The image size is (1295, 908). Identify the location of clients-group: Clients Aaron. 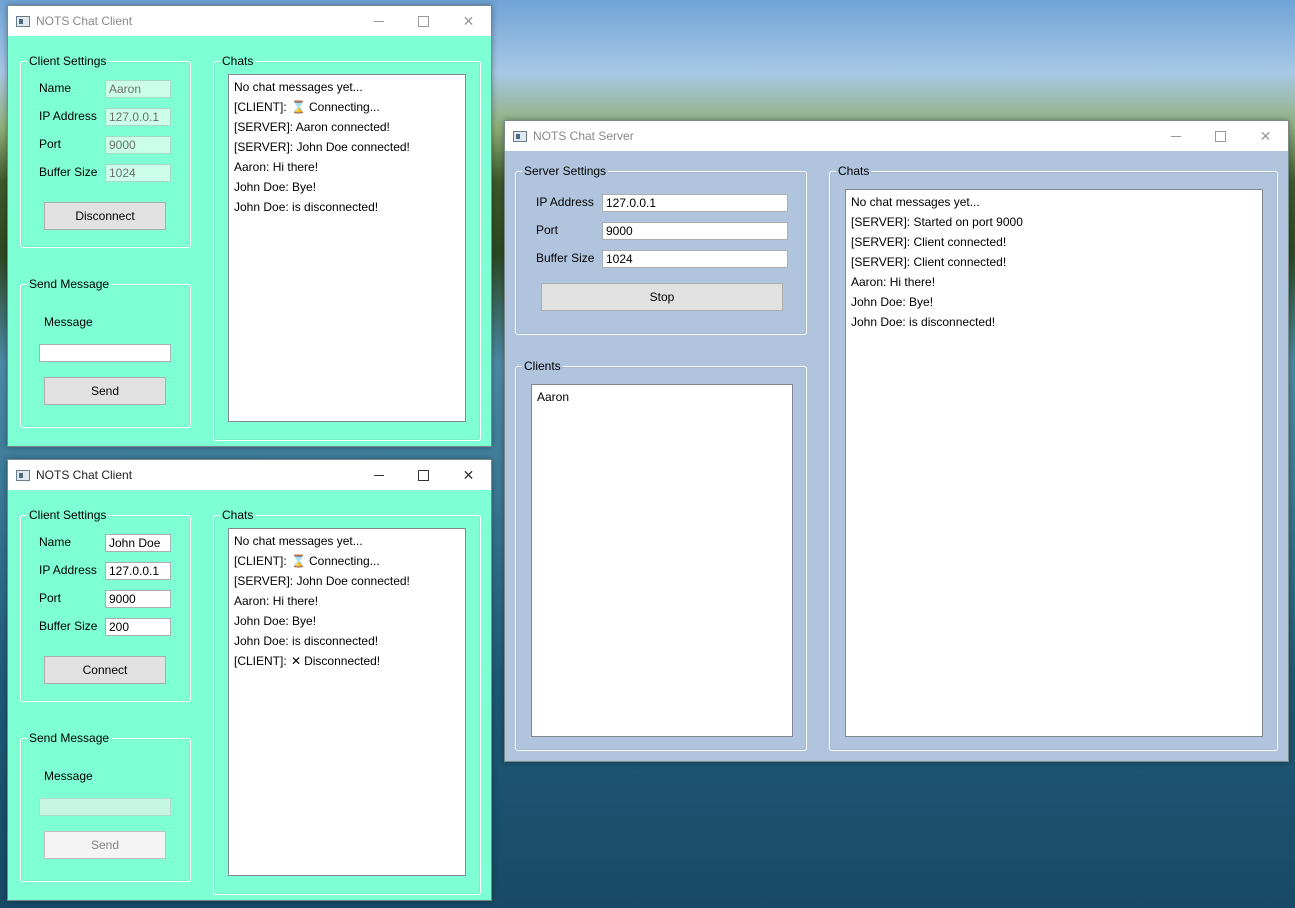
(661, 555).